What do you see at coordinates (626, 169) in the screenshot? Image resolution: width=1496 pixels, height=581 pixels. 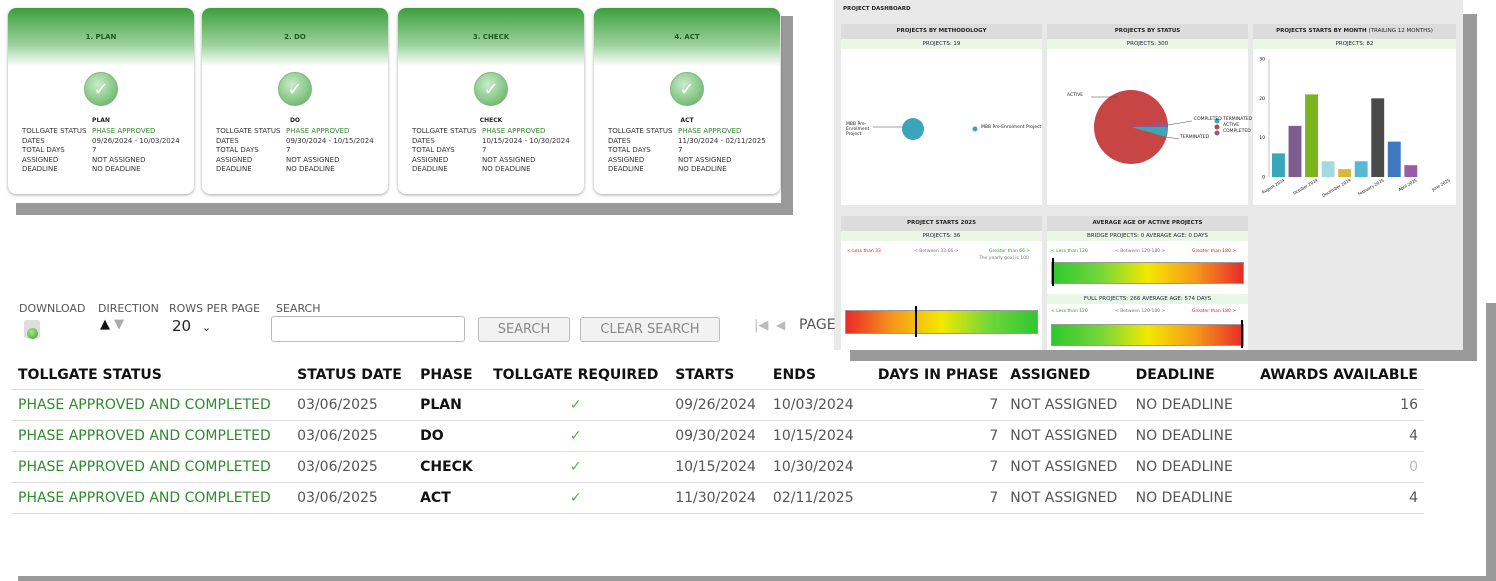 I see `detail-label: DEADLINE` at bounding box center [626, 169].